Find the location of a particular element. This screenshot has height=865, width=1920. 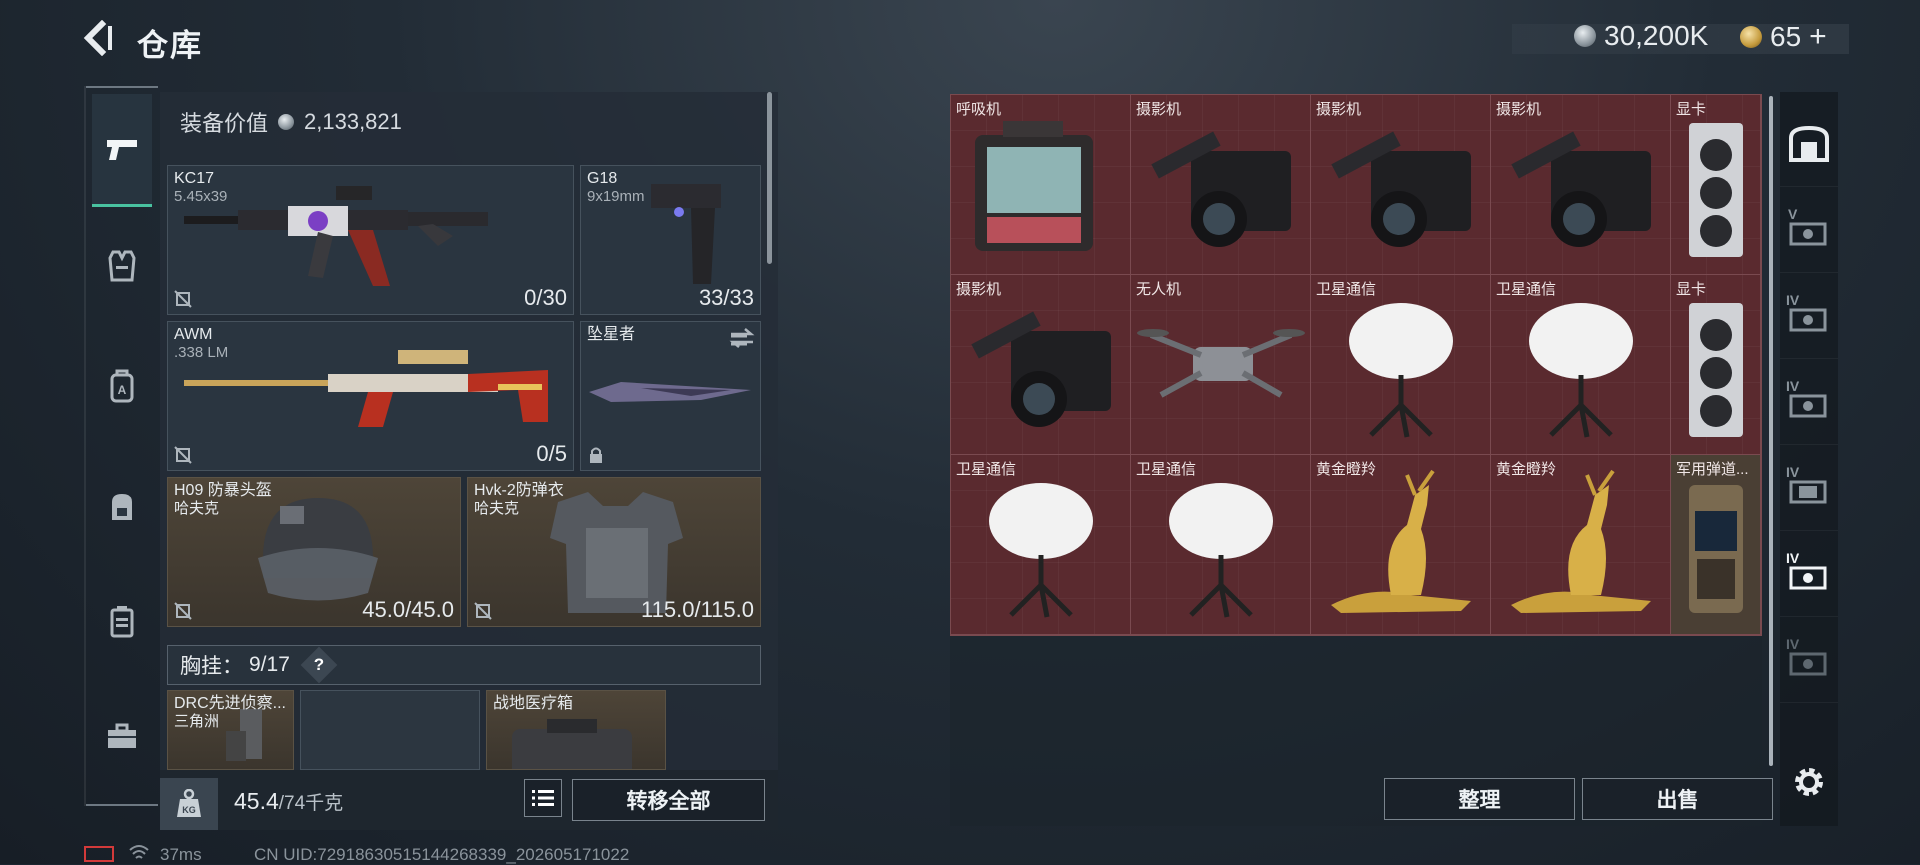

nav-weapons-tab is located at coordinates (122, 150).